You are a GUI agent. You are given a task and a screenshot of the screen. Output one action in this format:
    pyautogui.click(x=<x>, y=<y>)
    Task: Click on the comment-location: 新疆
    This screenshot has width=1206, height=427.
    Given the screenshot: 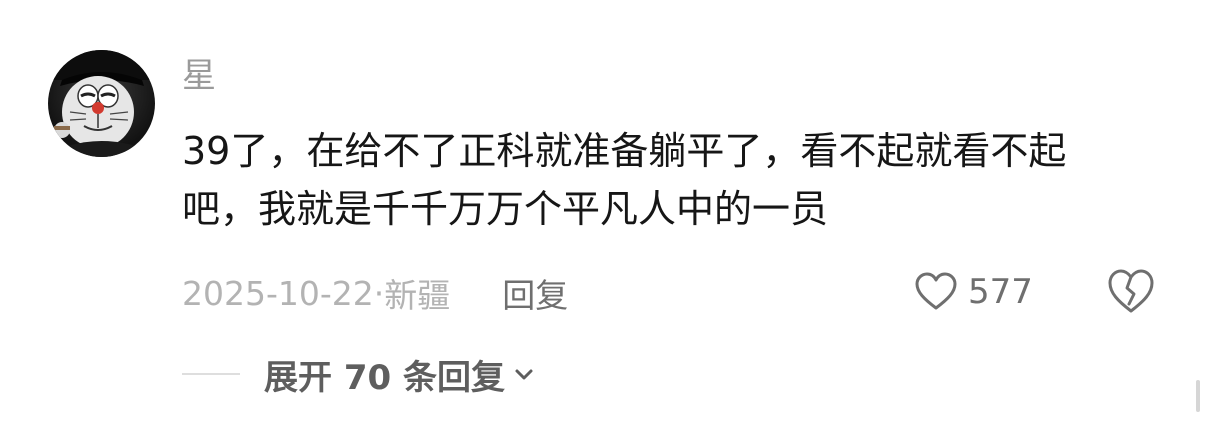 What is the action you would take?
    pyautogui.click(x=417, y=295)
    